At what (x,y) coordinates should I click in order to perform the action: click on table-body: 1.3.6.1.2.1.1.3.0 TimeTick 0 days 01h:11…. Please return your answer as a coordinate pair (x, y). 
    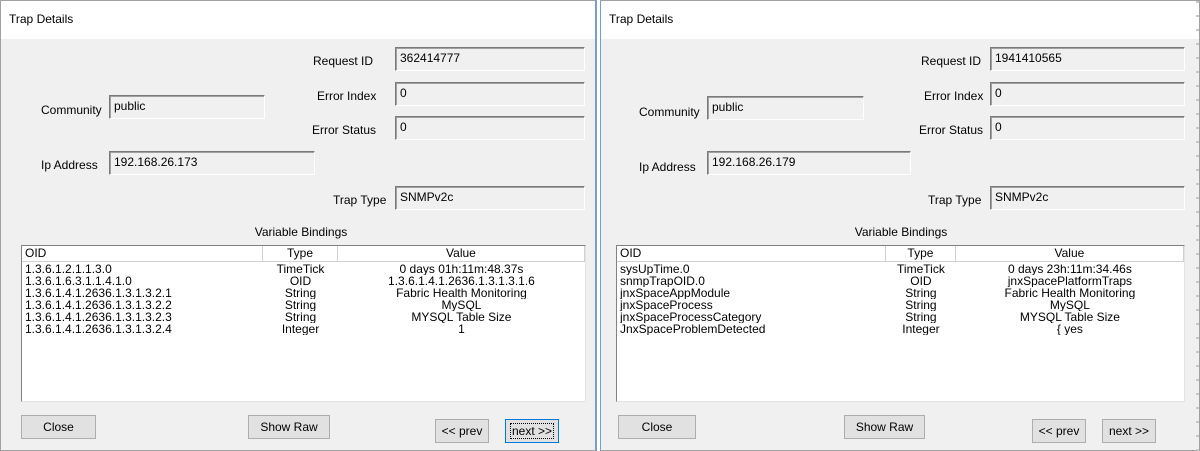
    Looking at the image, I should click on (303, 299).